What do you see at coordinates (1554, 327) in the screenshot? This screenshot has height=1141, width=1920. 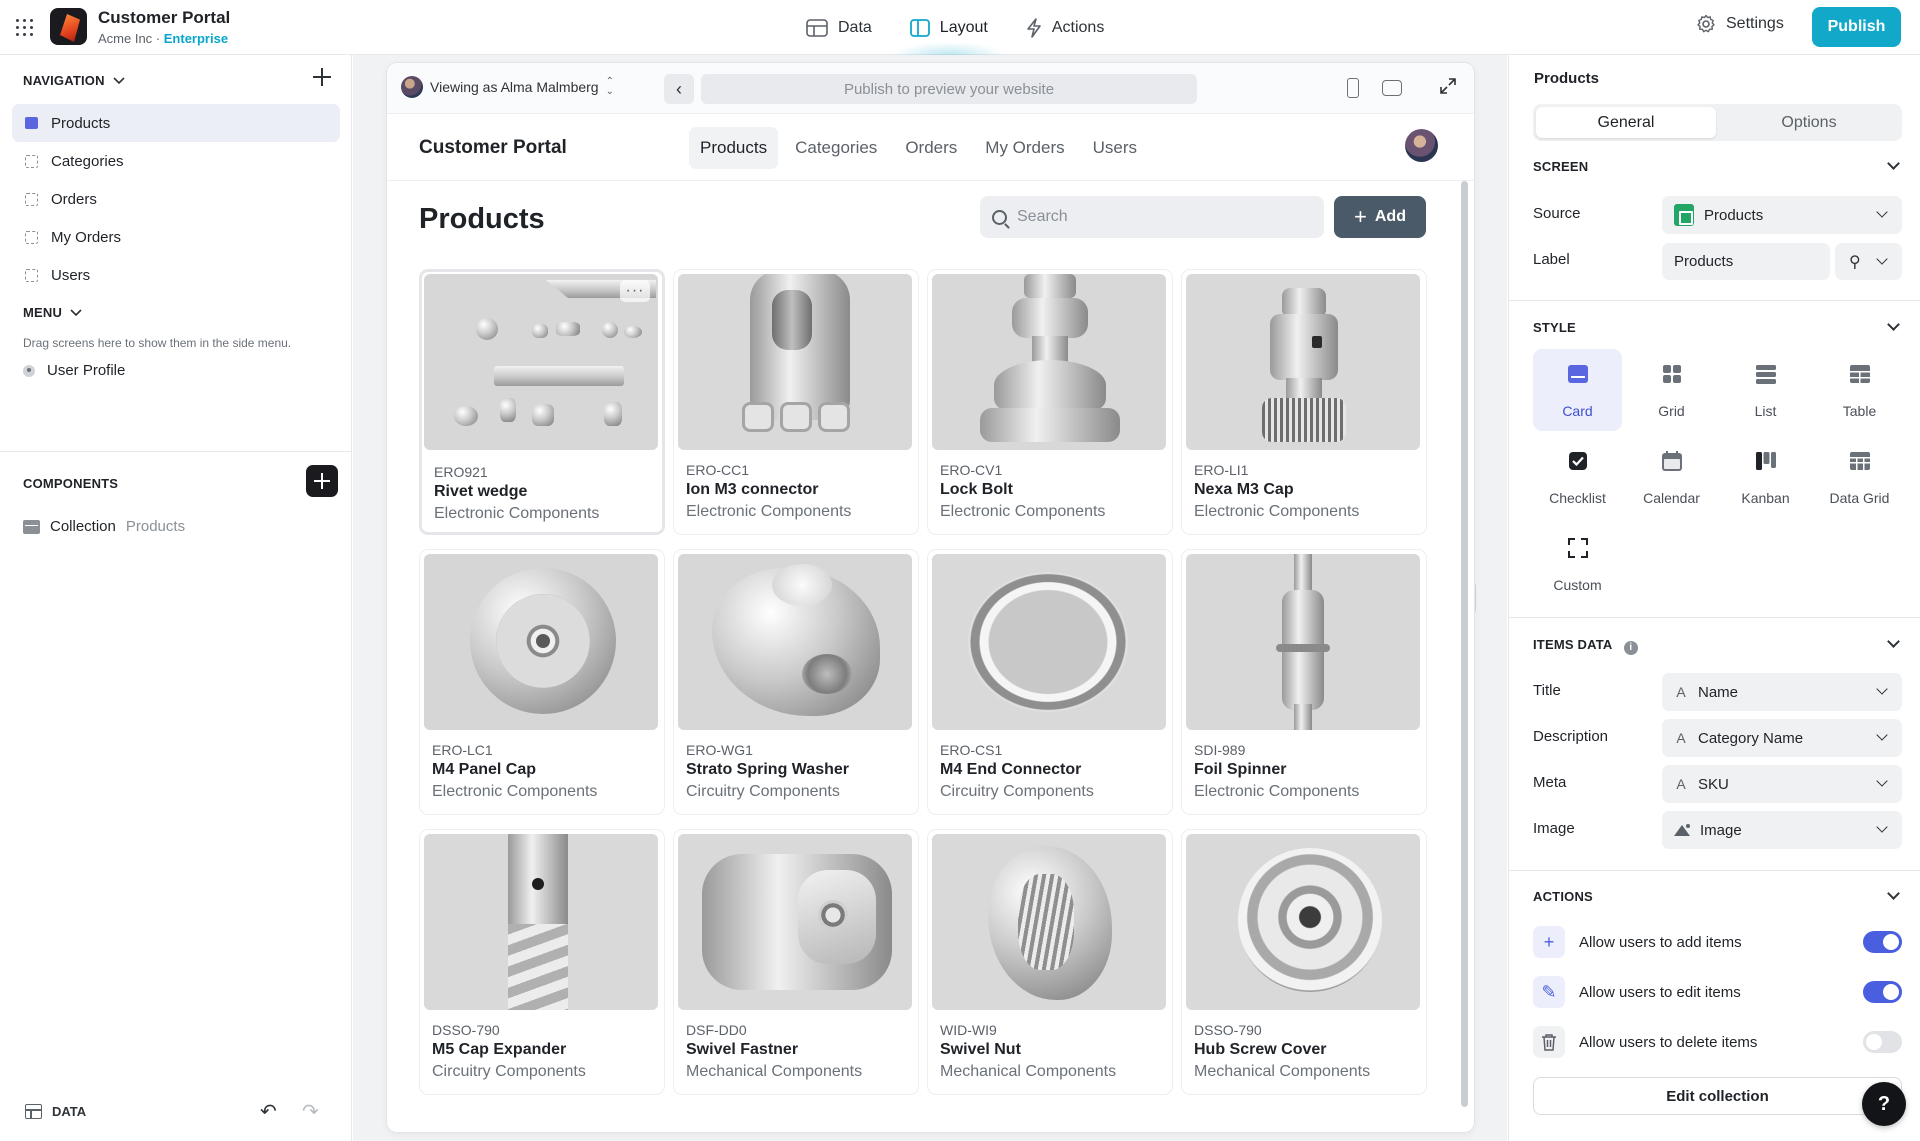 I see `style-section-header: STYLE` at bounding box center [1554, 327].